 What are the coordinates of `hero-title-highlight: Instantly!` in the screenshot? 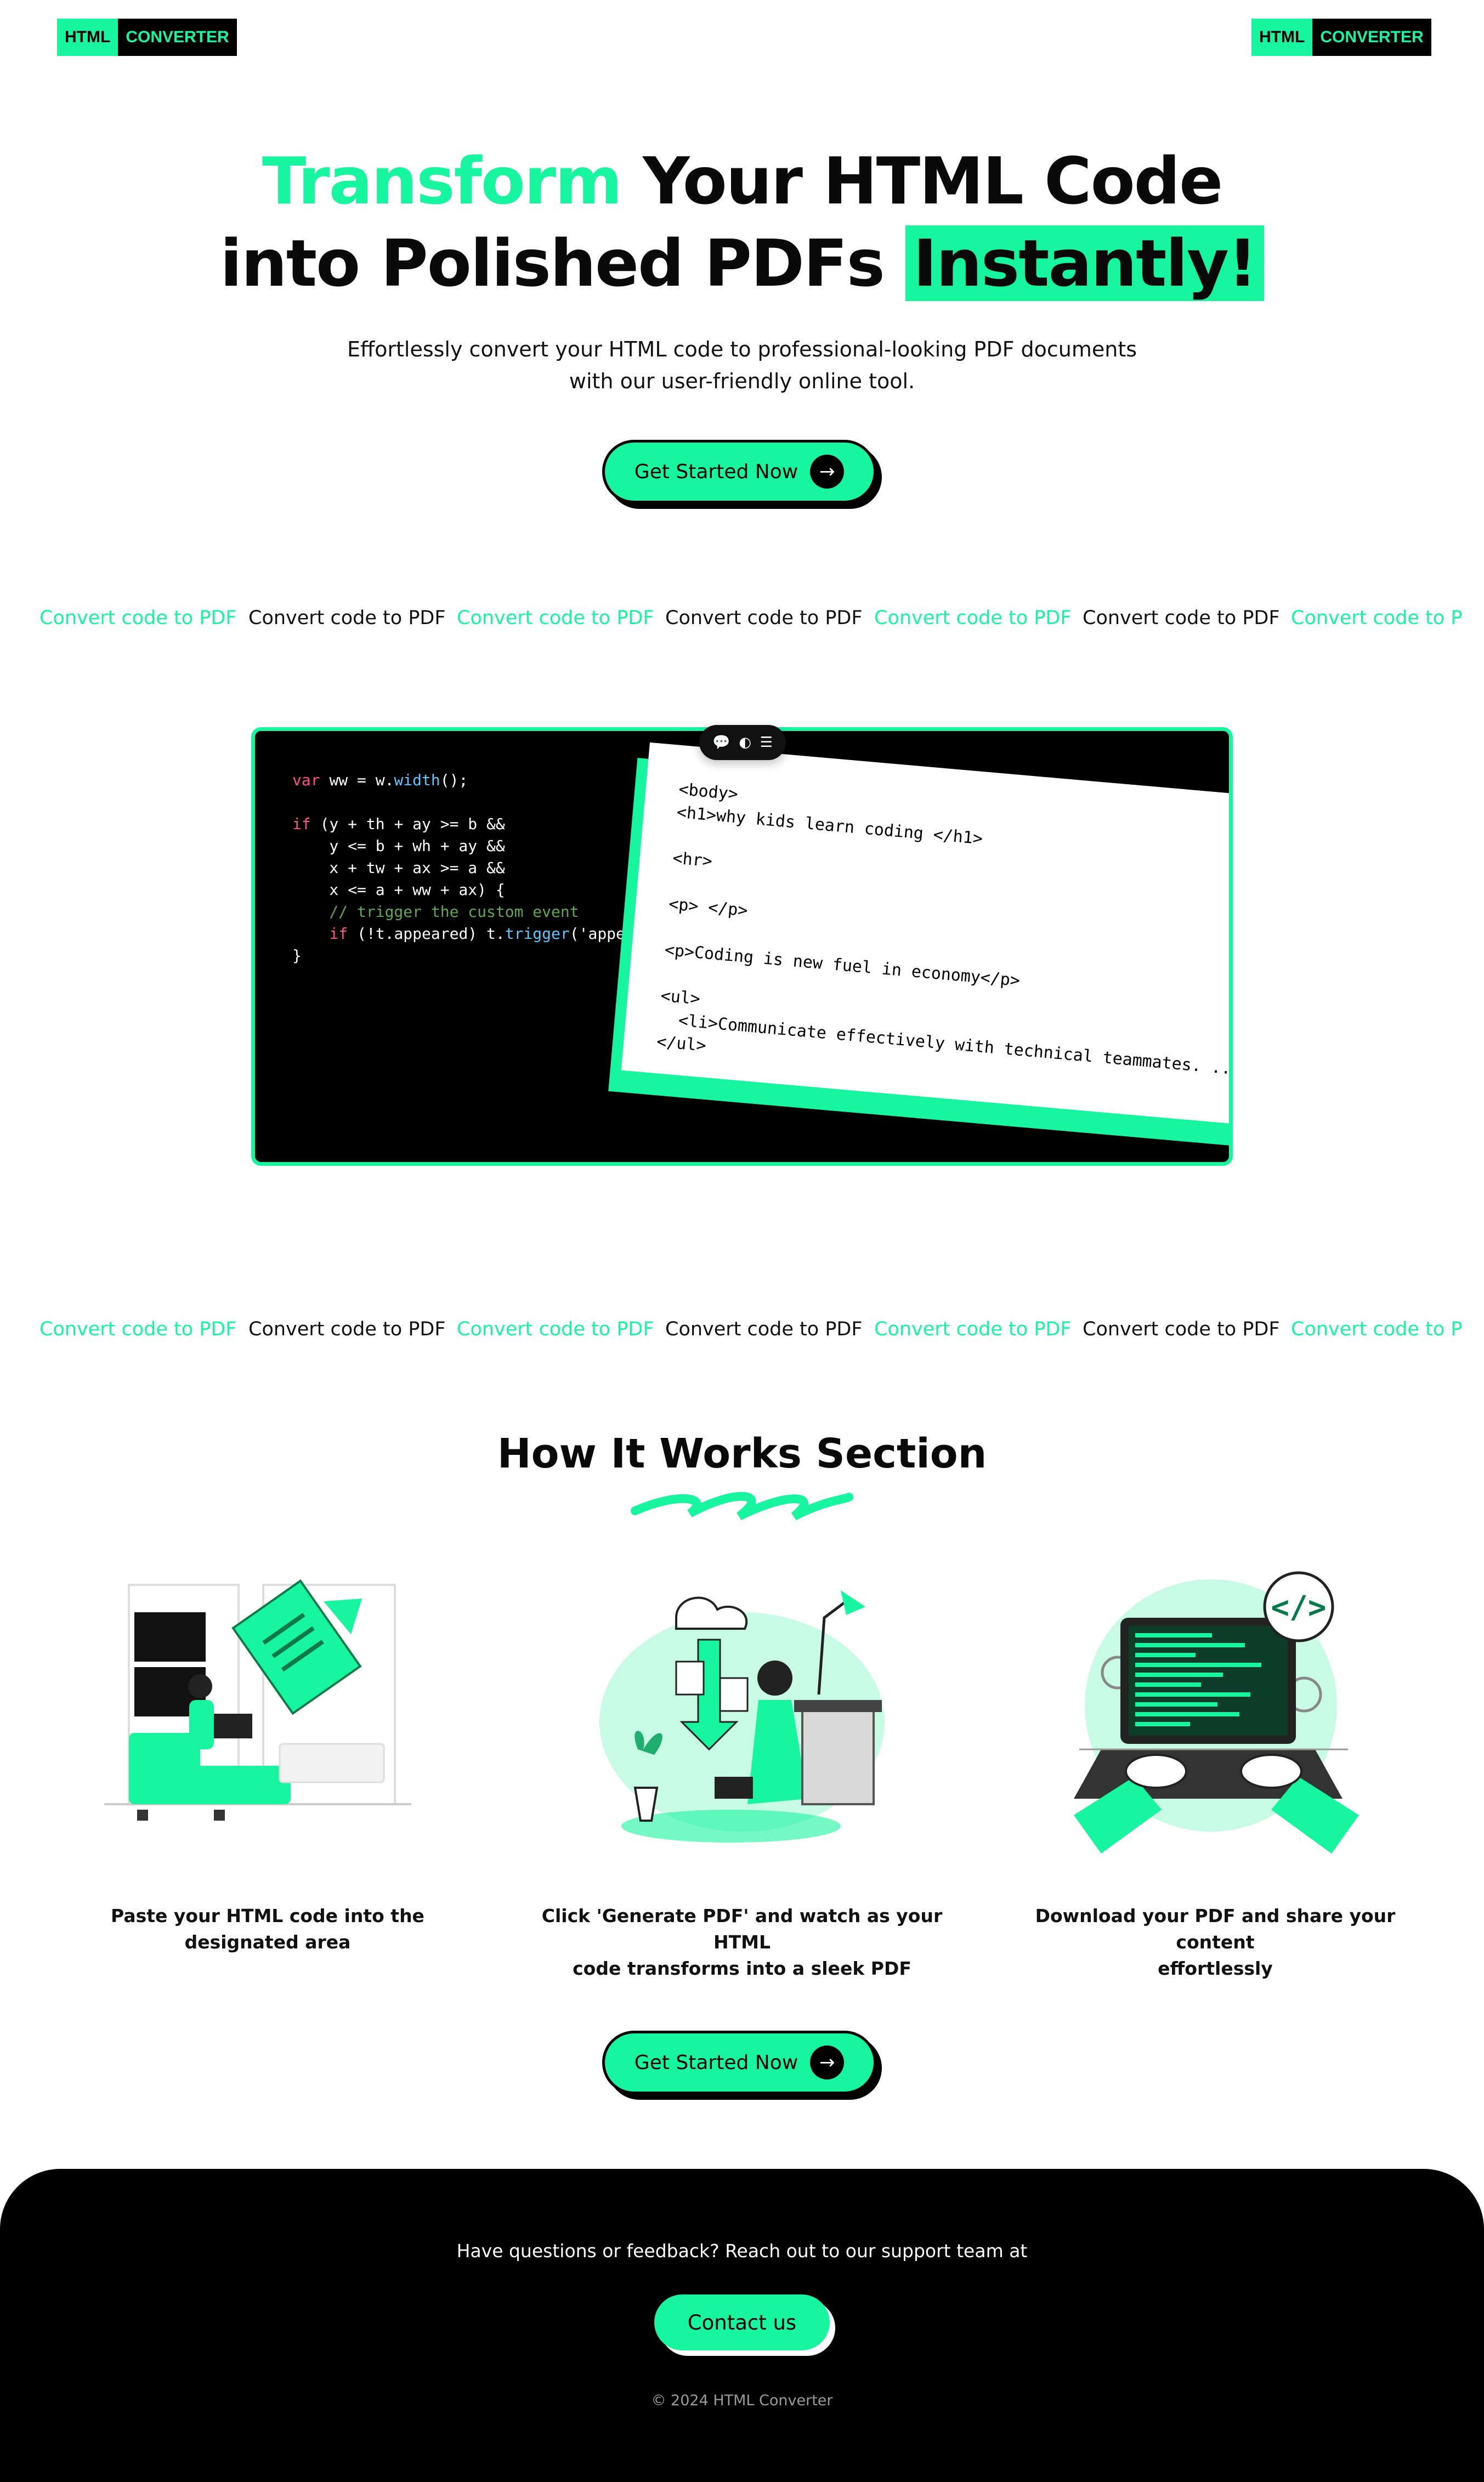 It's located at (1084, 263).